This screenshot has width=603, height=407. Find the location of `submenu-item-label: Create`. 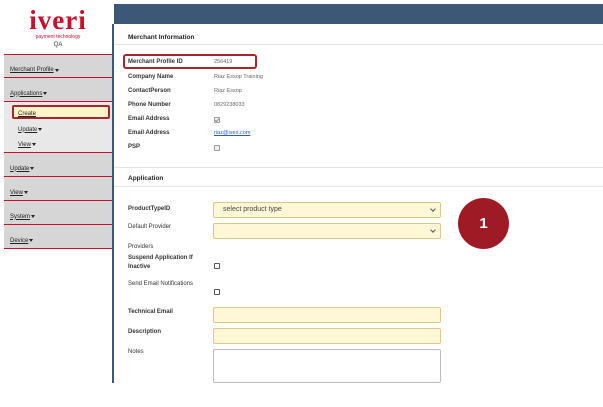

submenu-item-label: Create is located at coordinates (27, 114).